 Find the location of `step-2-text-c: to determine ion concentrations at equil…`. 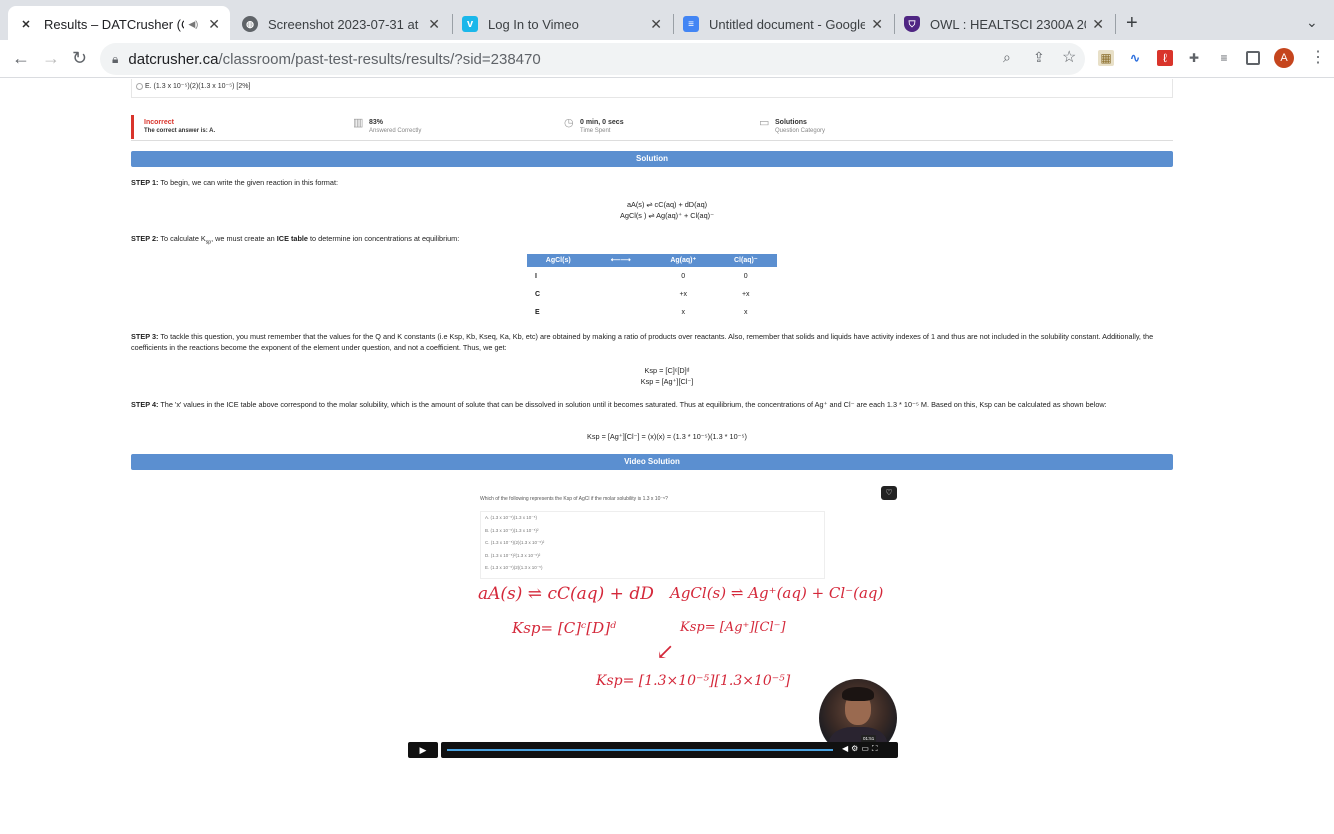

step-2-text-c: to determine ion concentrations at equil… is located at coordinates (384, 238).